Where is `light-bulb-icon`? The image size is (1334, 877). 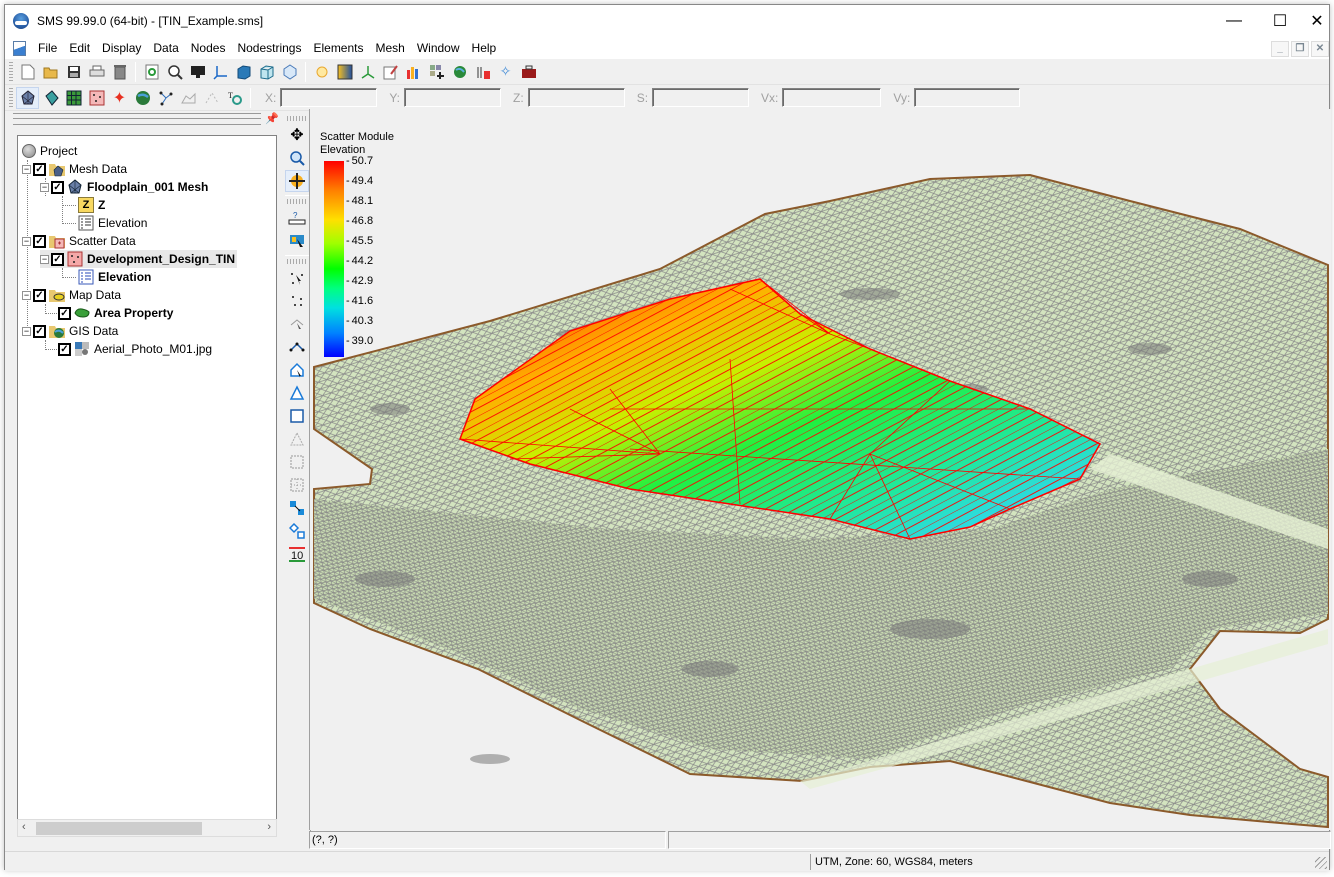 light-bulb-icon is located at coordinates (321, 72).